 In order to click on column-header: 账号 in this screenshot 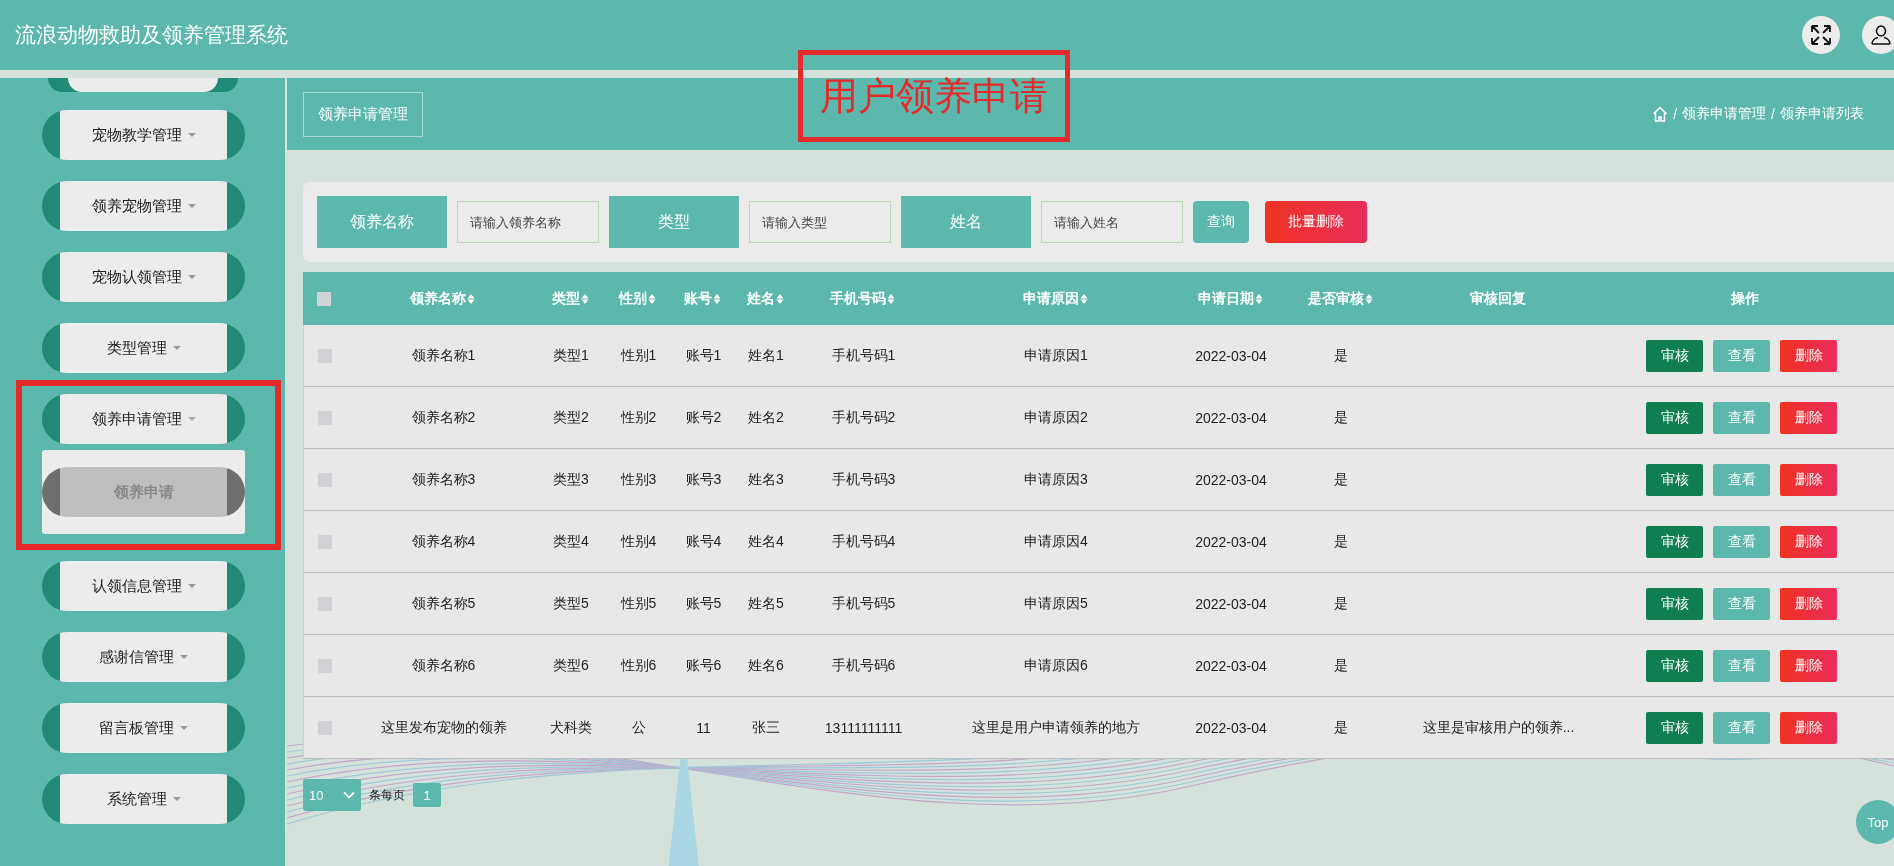, I will do `click(698, 298)`.